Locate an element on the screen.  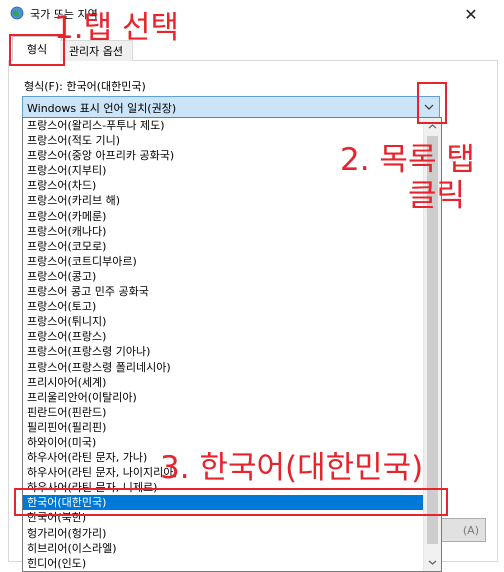
close-icon: ✕ is located at coordinates (471, 14).